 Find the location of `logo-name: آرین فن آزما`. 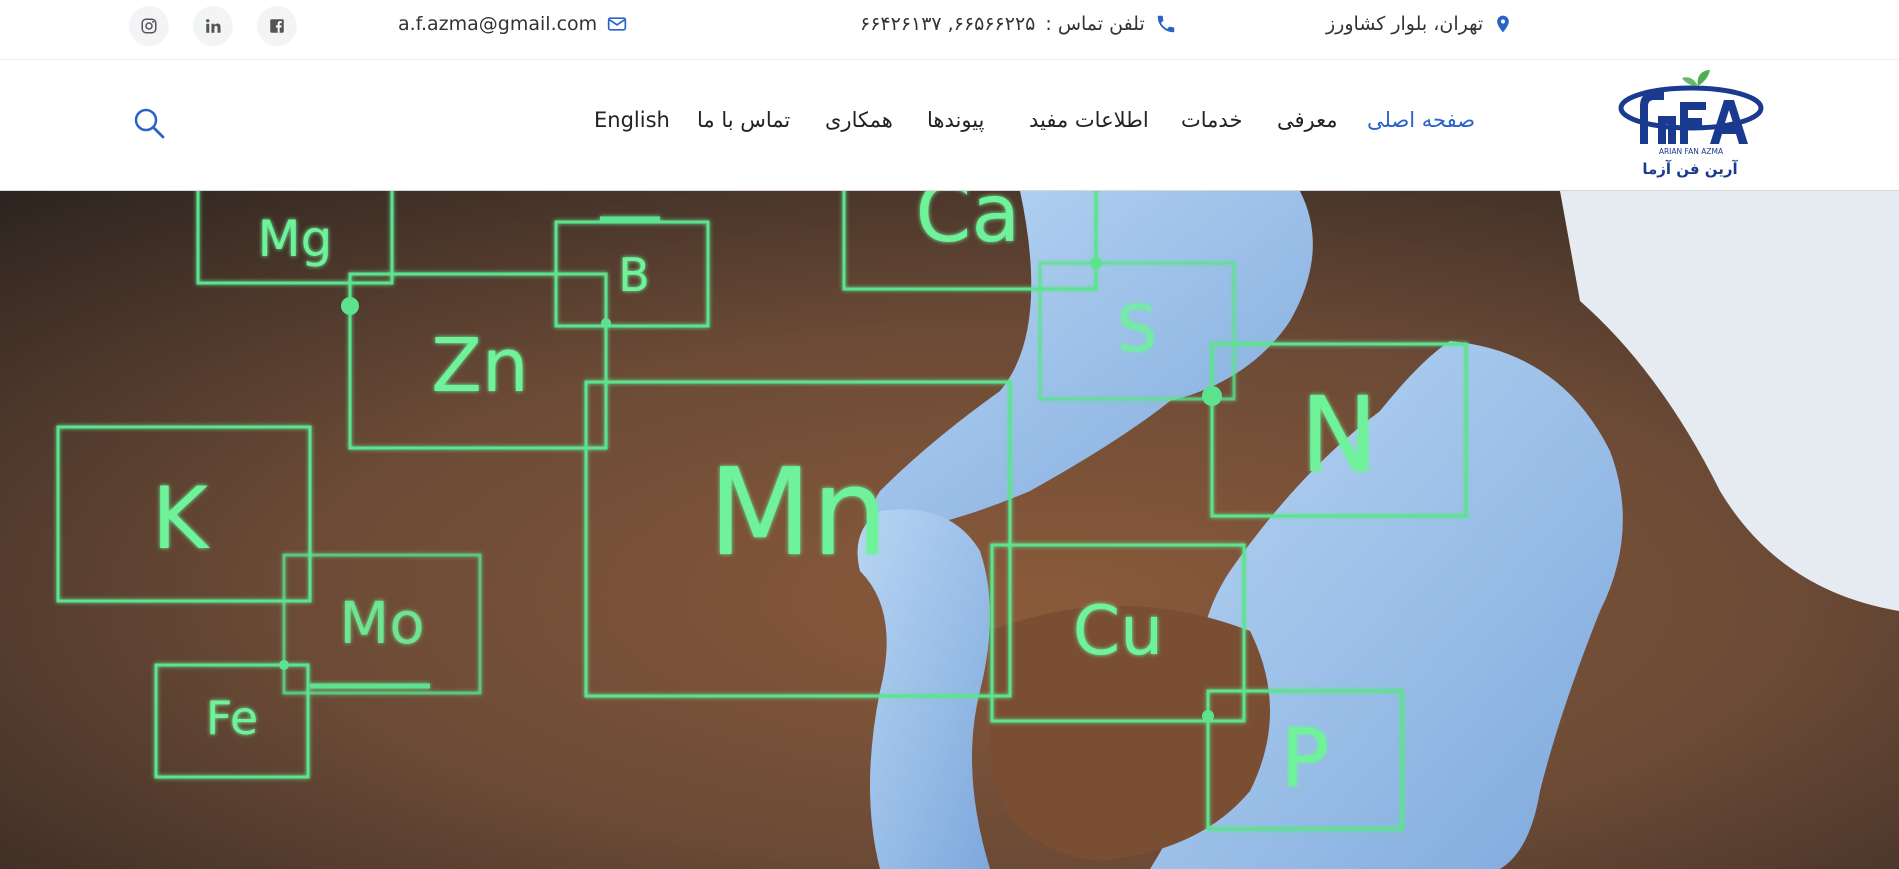

logo-name: آرین فن آزما is located at coordinates (1690, 169).